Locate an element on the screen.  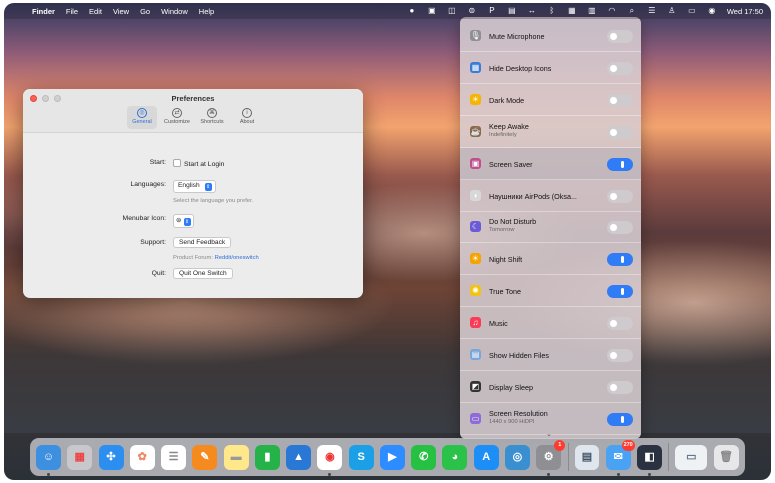
menu-item-show-hidden-files: ▤ Show Hidden Files is located at coordinates (550, 355).